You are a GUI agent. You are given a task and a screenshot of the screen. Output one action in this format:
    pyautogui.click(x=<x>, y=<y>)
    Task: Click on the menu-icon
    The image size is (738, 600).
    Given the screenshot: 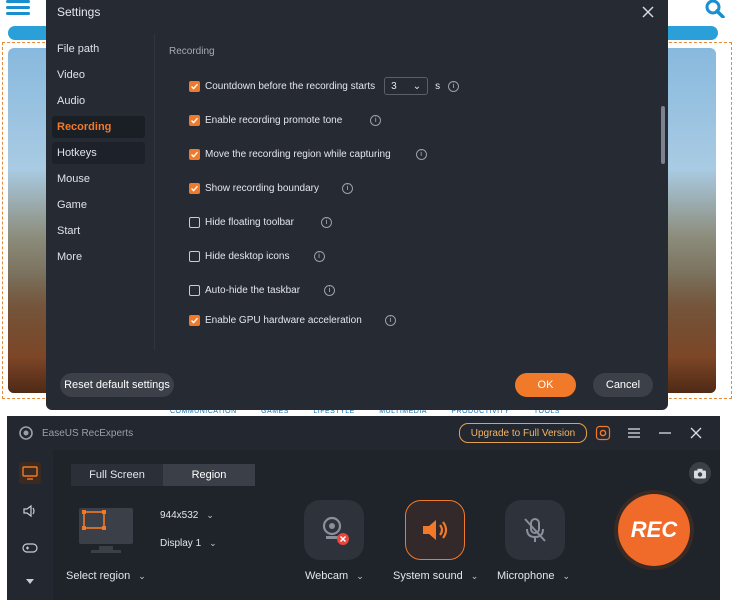 What is the action you would take?
    pyautogui.click(x=634, y=433)
    